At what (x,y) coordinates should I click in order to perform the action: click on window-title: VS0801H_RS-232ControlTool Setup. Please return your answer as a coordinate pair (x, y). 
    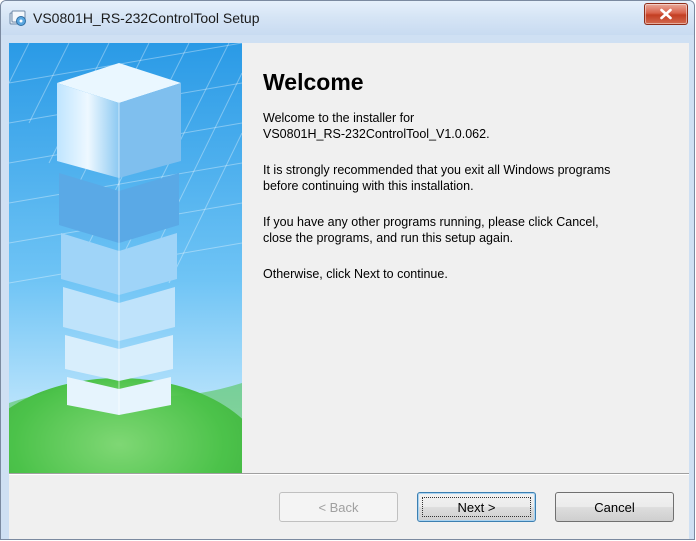
    Looking at the image, I should click on (146, 18).